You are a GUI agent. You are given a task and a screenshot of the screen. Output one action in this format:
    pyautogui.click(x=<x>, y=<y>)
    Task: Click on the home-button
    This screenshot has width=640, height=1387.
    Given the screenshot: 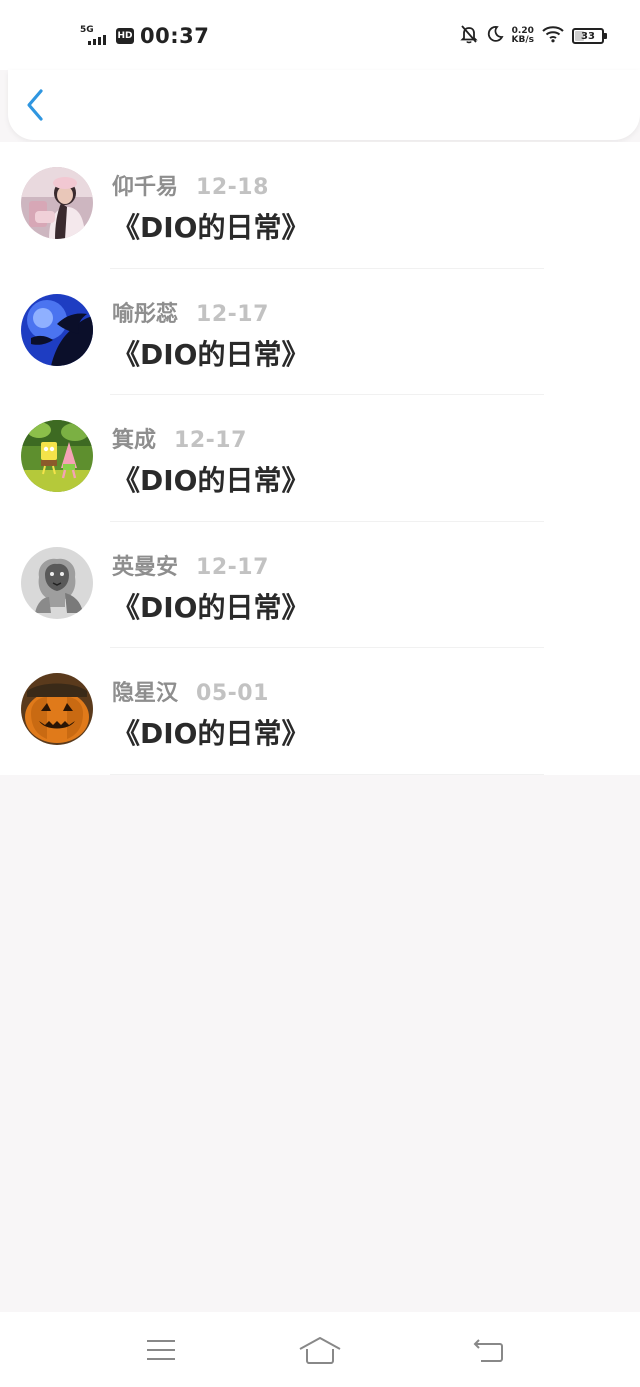 What is the action you would take?
    pyautogui.click(x=320, y=1350)
    